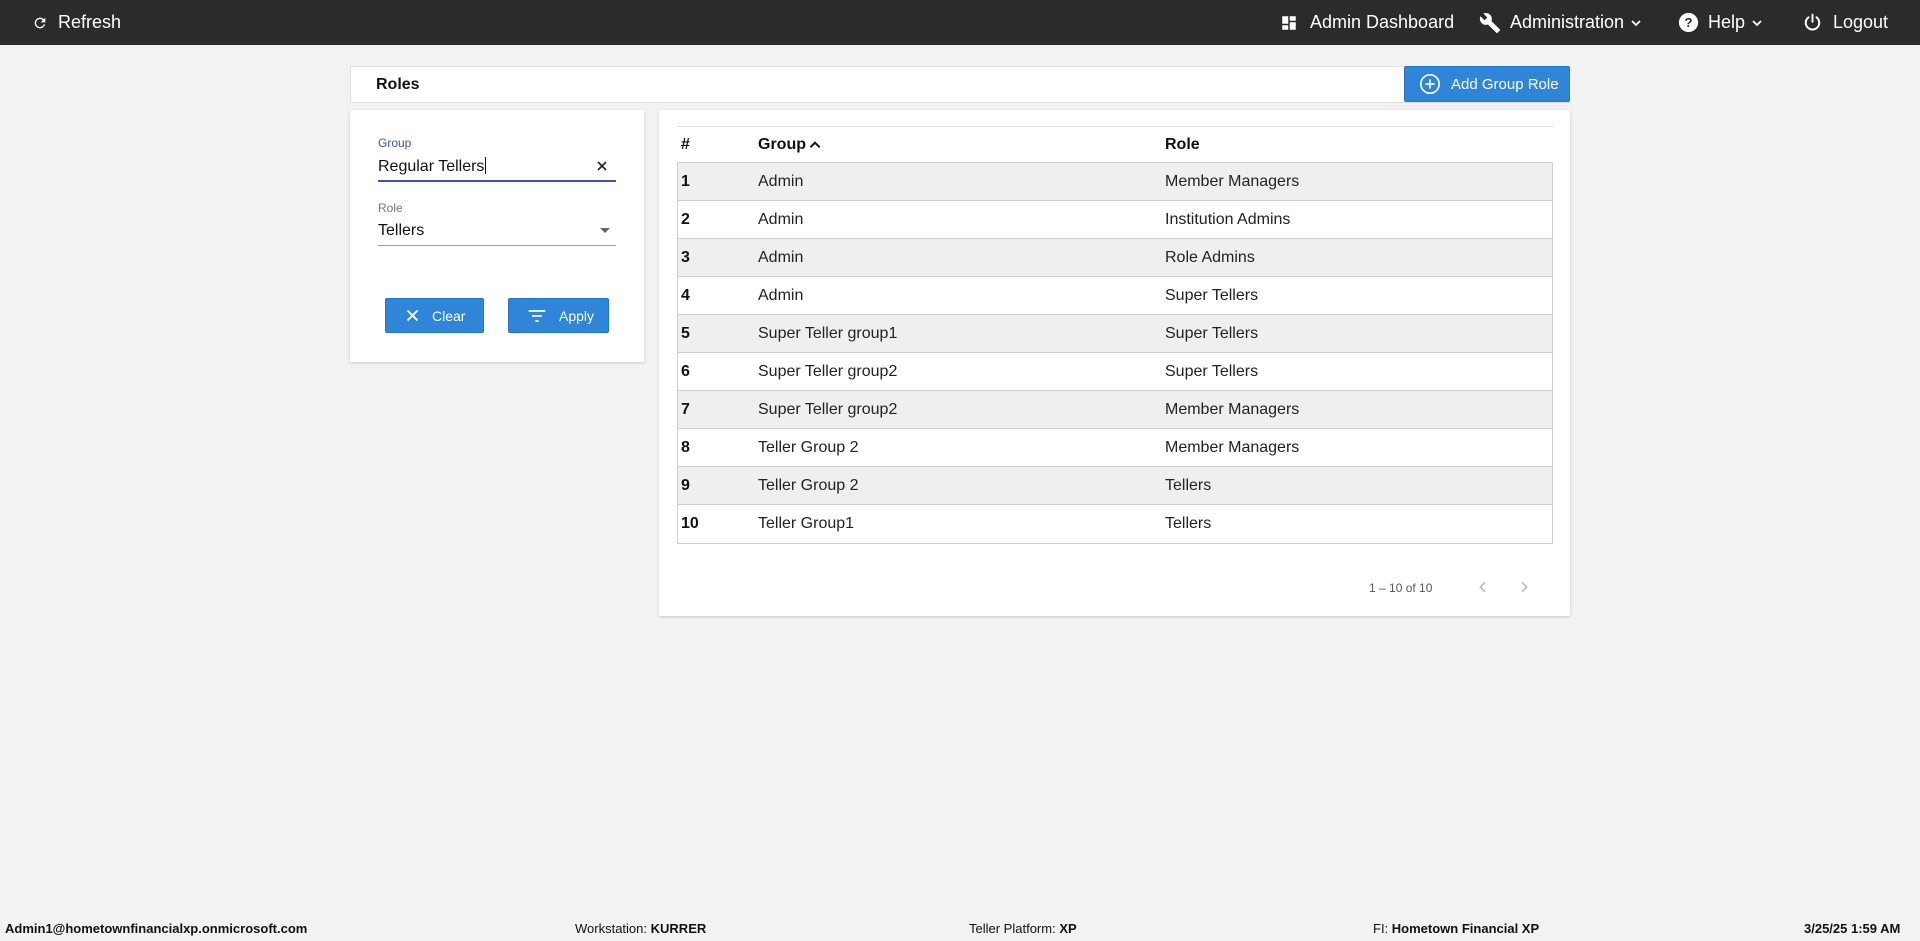  I want to click on text-caret, so click(486, 165).